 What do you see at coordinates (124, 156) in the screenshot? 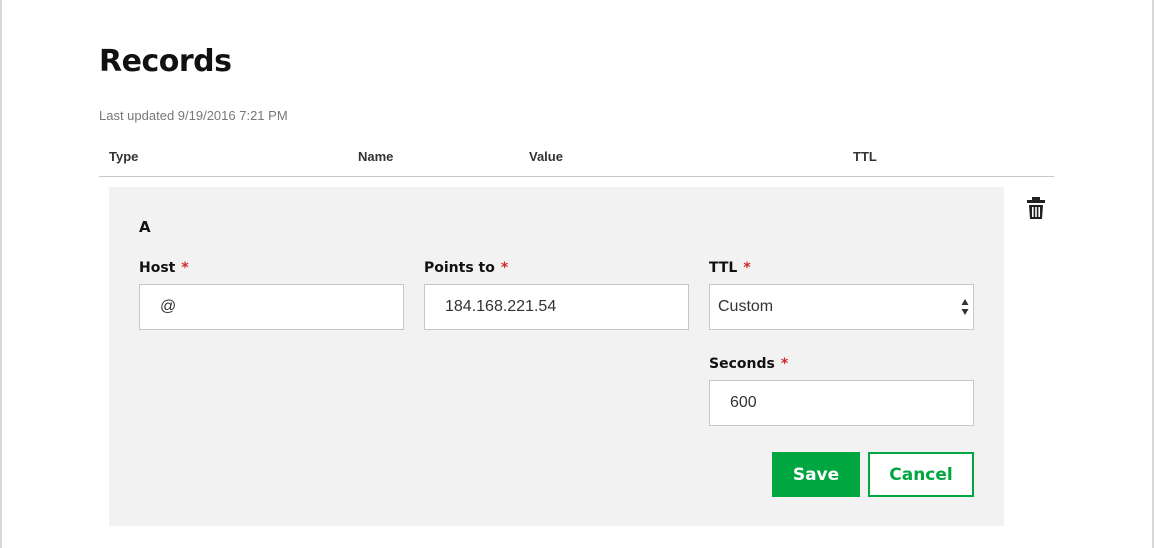
I see `column-header-type: Type` at bounding box center [124, 156].